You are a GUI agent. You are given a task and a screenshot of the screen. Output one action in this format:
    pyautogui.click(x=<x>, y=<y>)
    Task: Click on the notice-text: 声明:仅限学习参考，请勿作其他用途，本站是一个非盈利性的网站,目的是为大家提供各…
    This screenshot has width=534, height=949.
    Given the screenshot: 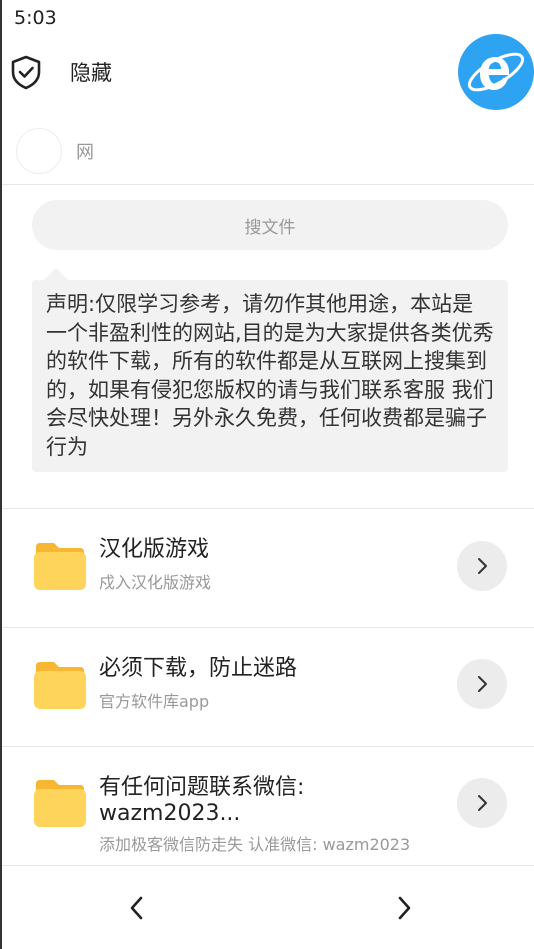 What is the action you would take?
    pyautogui.click(x=270, y=375)
    